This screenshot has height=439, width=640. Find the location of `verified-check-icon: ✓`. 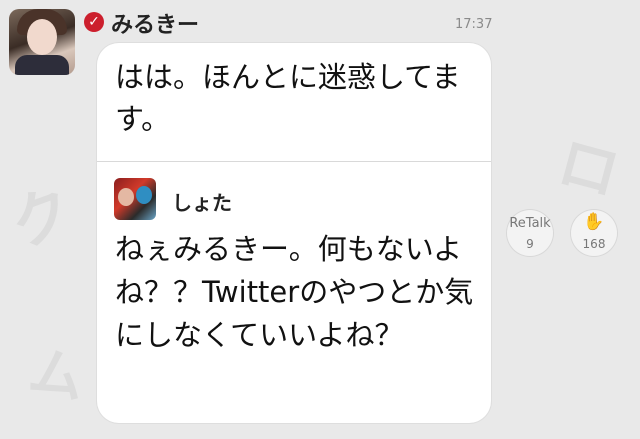

verified-check-icon: ✓ is located at coordinates (94, 22).